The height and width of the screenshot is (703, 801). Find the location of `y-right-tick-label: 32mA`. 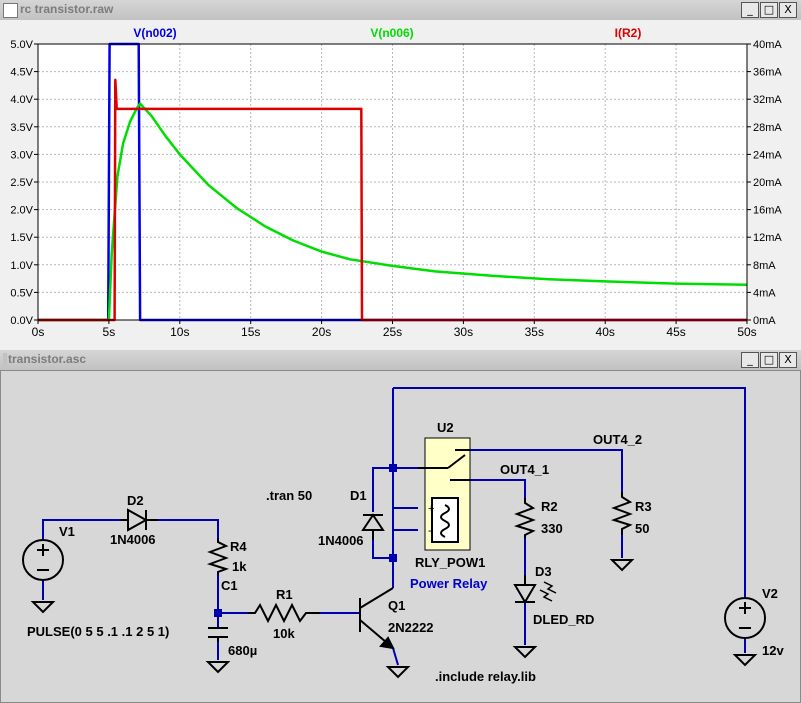

y-right-tick-label: 32mA is located at coordinates (767, 100).